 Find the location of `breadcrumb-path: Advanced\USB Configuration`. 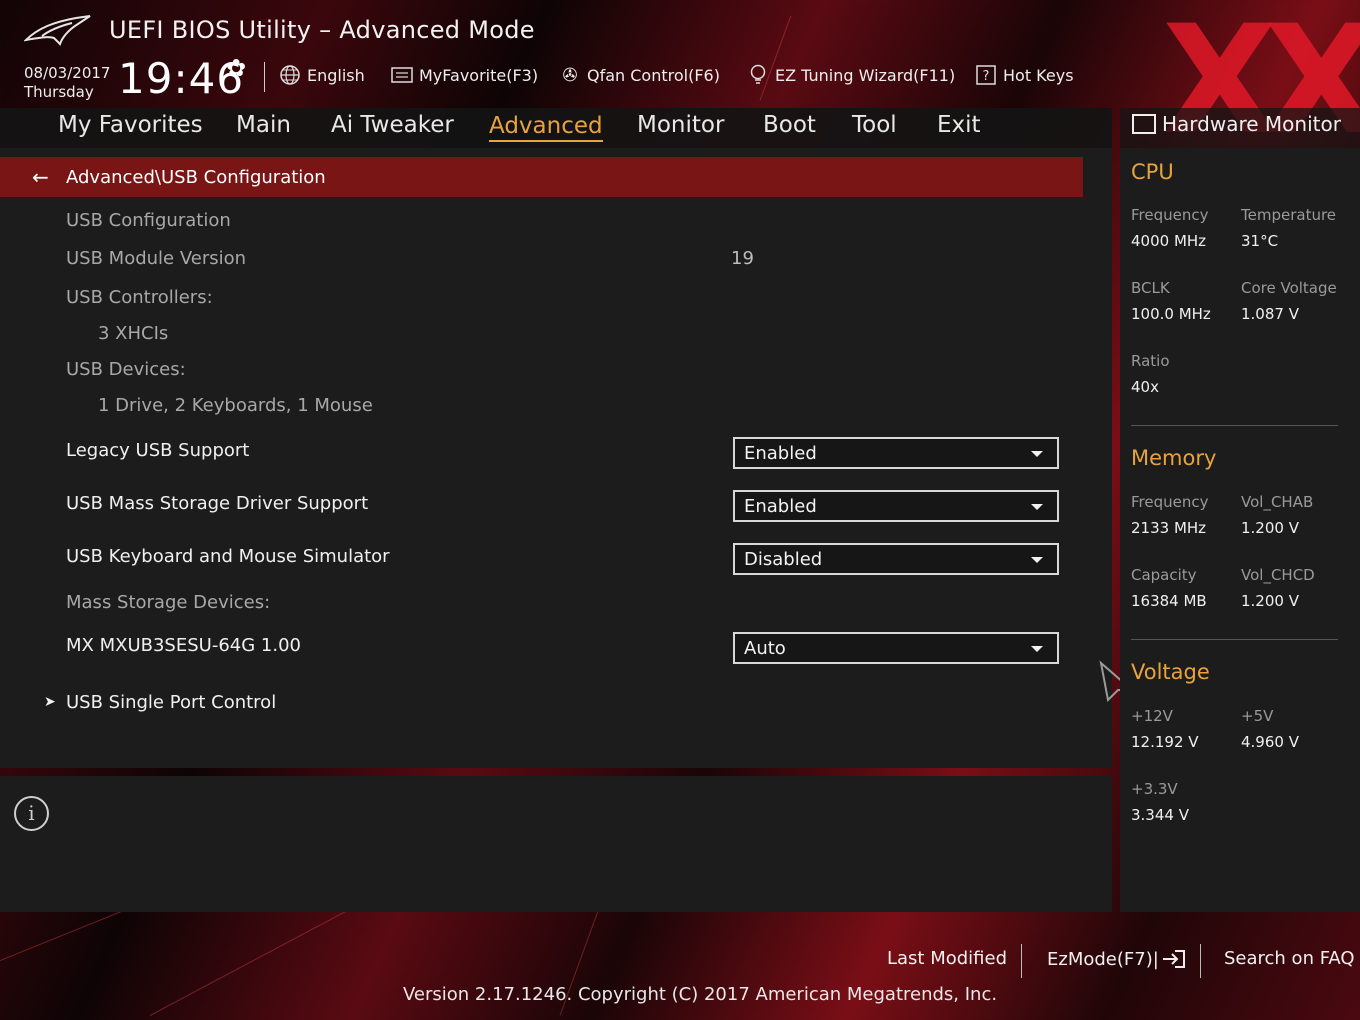

breadcrumb-path: Advanced\USB Configuration is located at coordinates (196, 177).